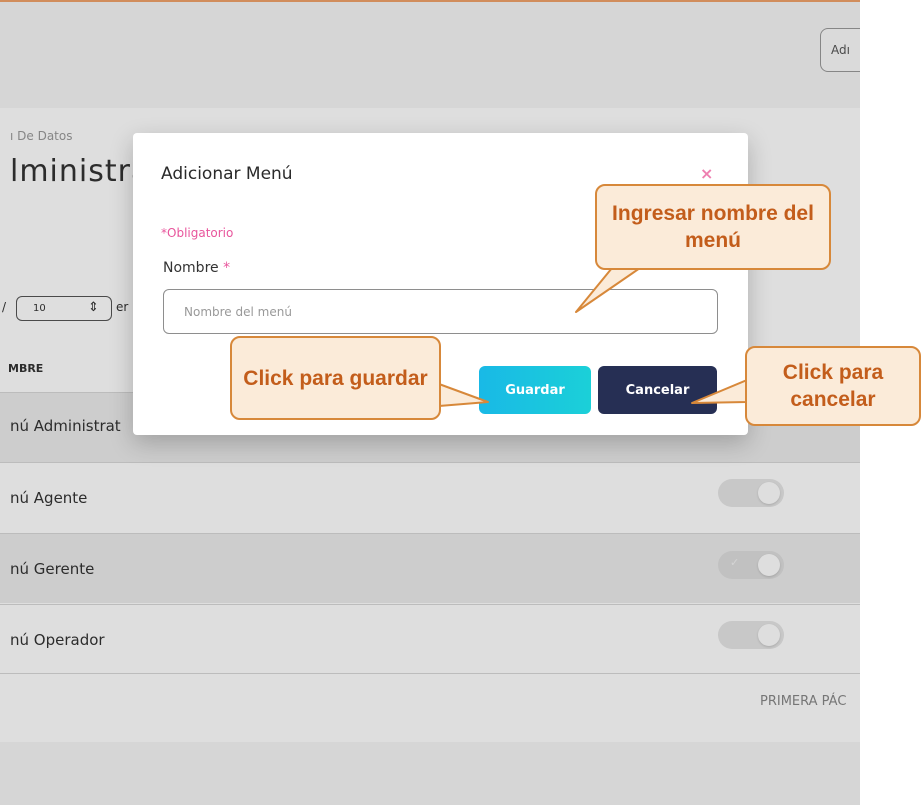 The height and width of the screenshot is (805, 921). What do you see at coordinates (440, 311) in the screenshot?
I see `menu-name-input` at bounding box center [440, 311].